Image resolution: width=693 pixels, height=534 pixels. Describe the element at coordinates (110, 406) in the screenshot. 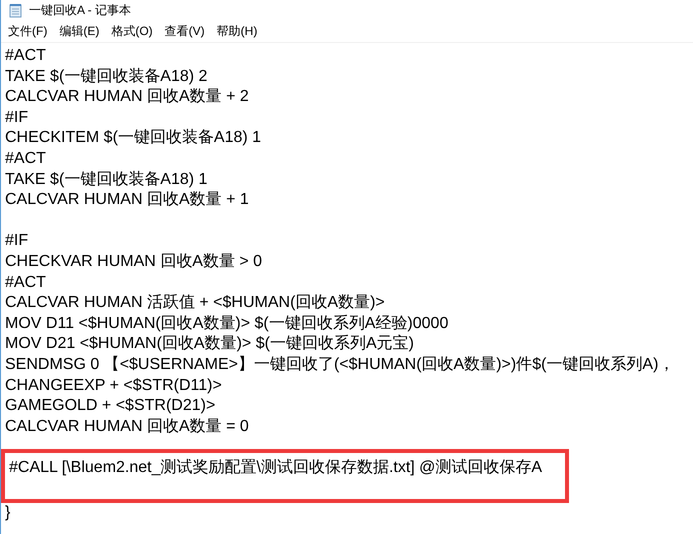

I see `code-line: GAMEGOLD + <$STR(D21)>` at that location.